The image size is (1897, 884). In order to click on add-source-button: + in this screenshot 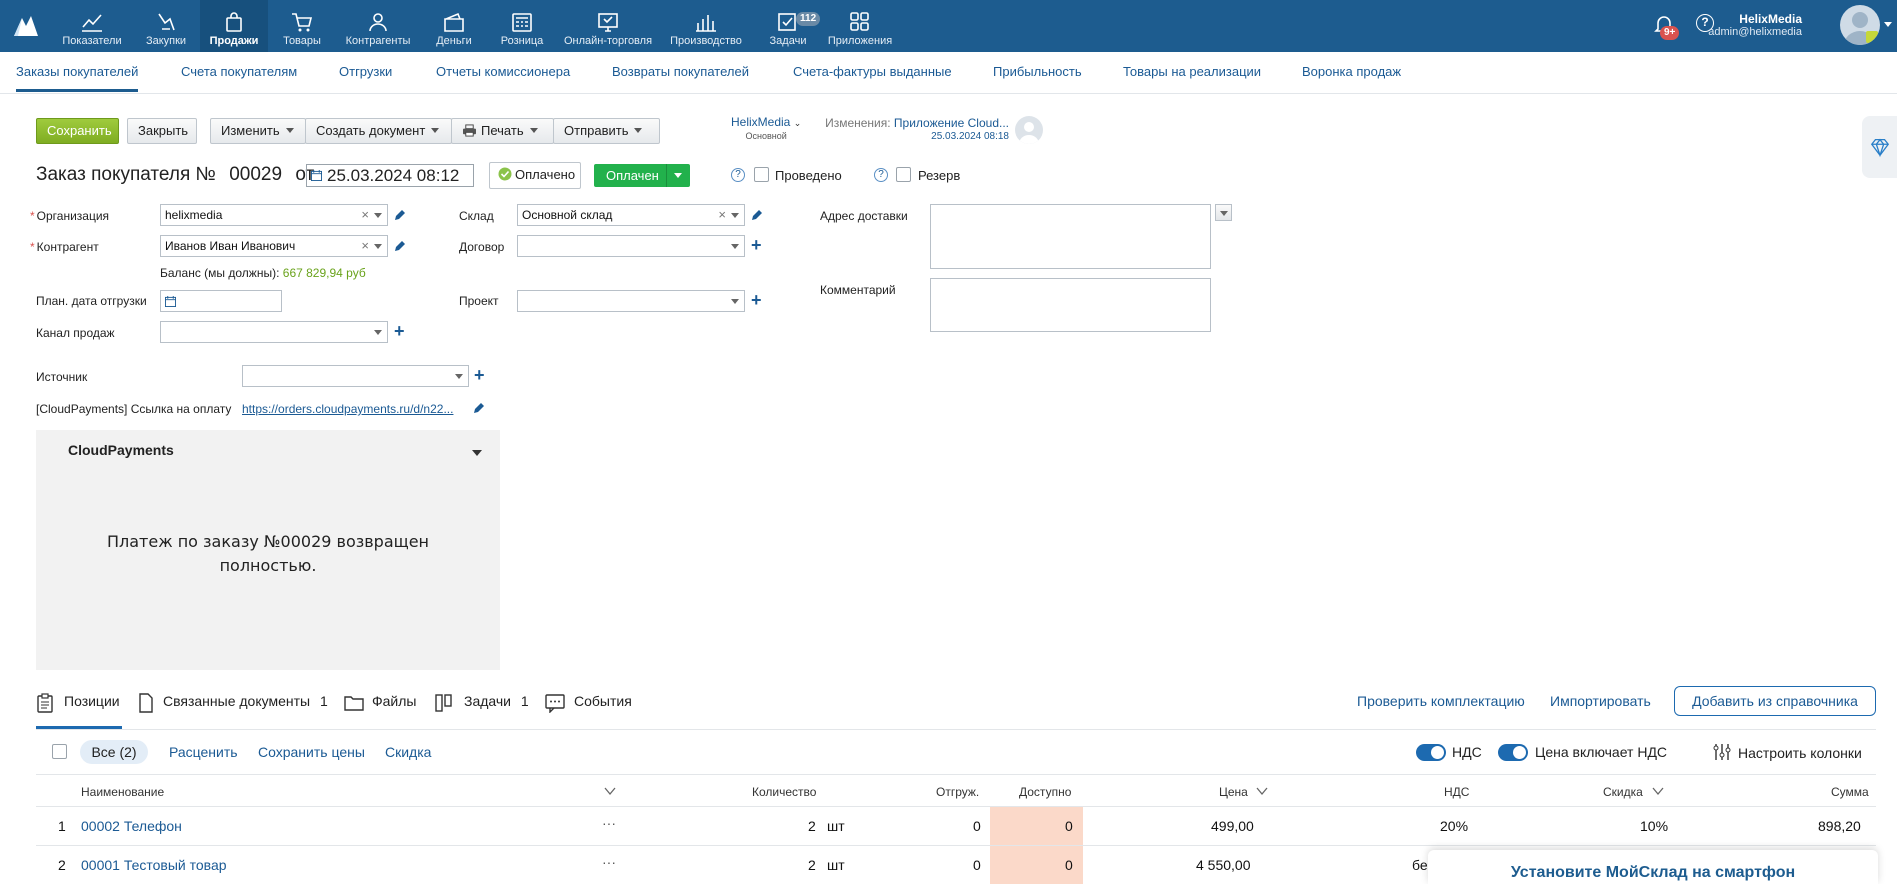, I will do `click(479, 375)`.